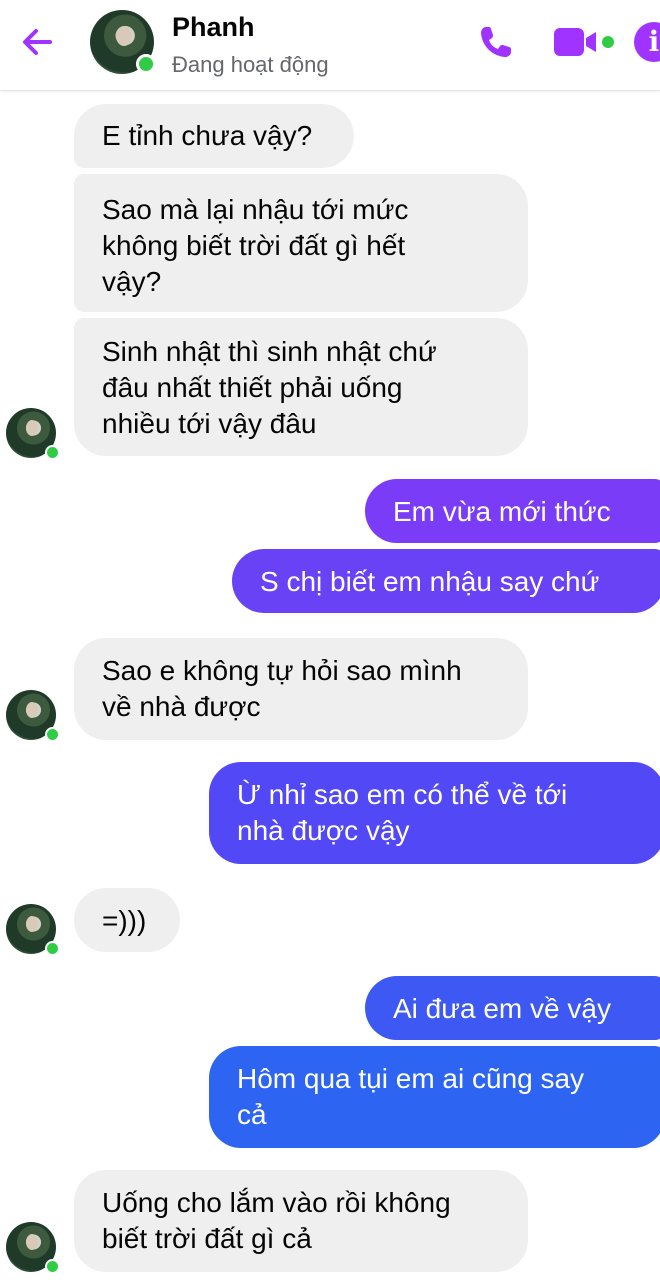 This screenshot has height=1287, width=660. Describe the element at coordinates (213, 27) in the screenshot. I see `contact-name: Phanh` at that location.